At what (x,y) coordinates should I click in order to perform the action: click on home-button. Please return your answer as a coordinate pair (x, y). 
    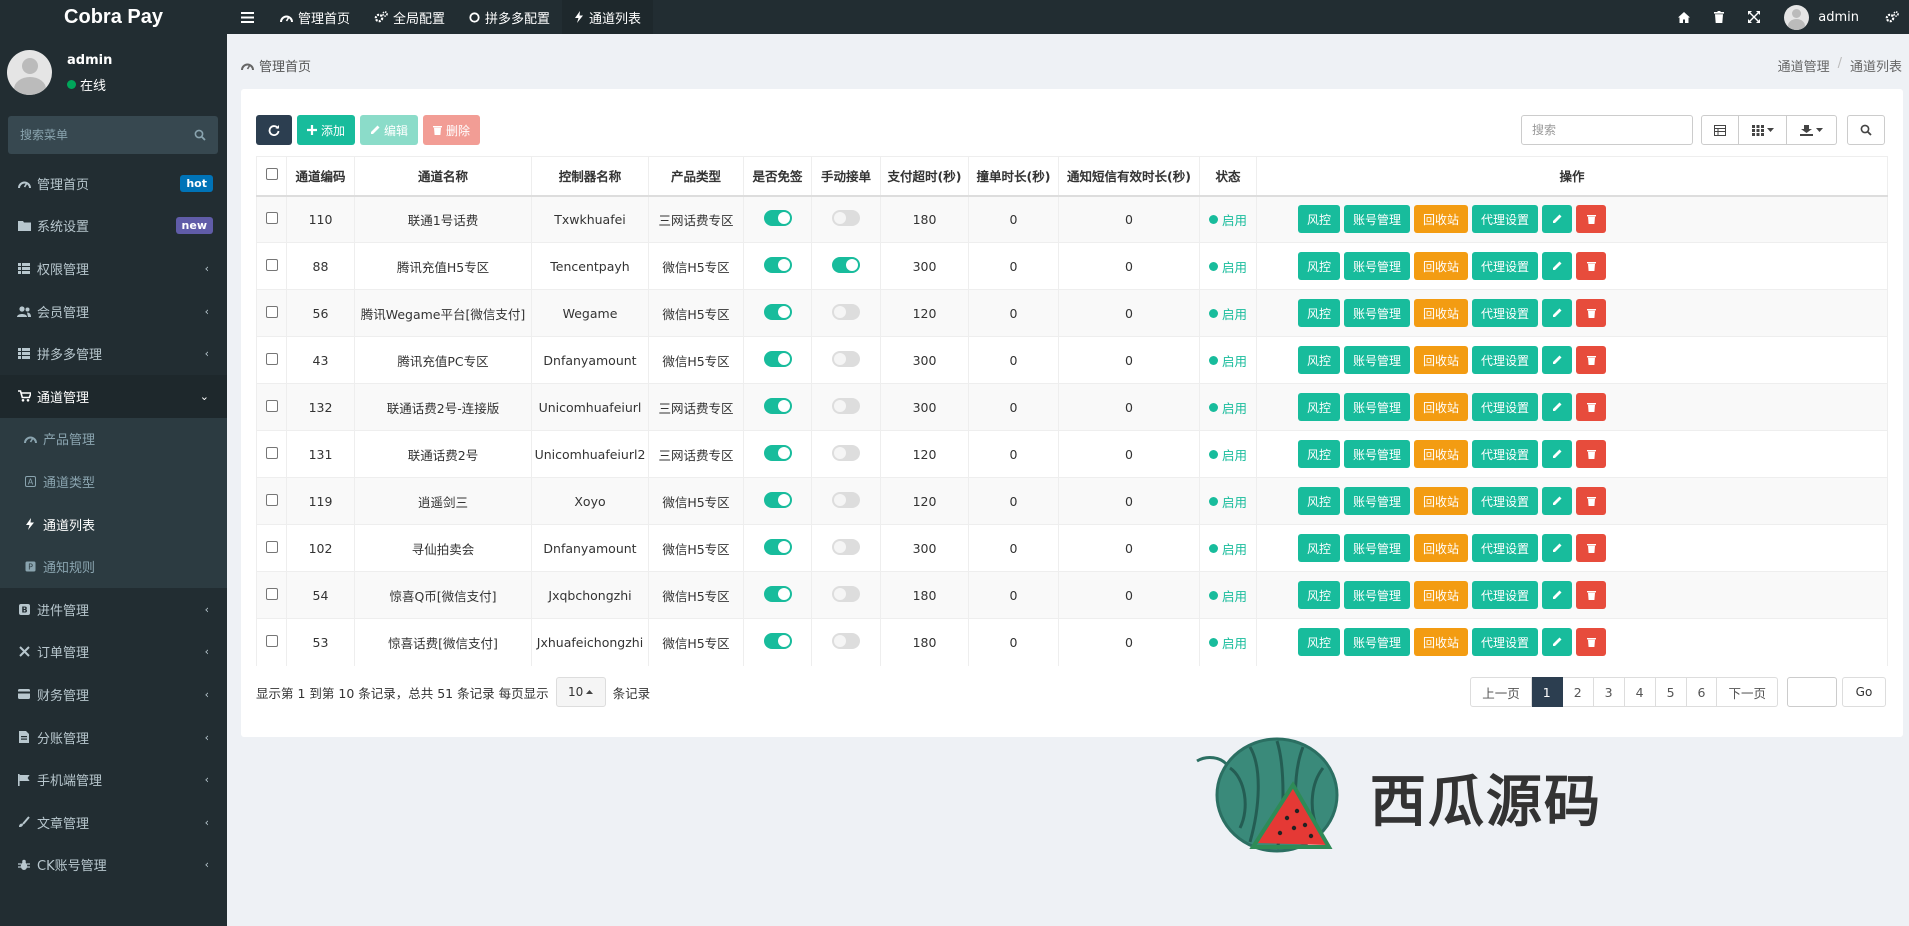
    Looking at the image, I should click on (1684, 17).